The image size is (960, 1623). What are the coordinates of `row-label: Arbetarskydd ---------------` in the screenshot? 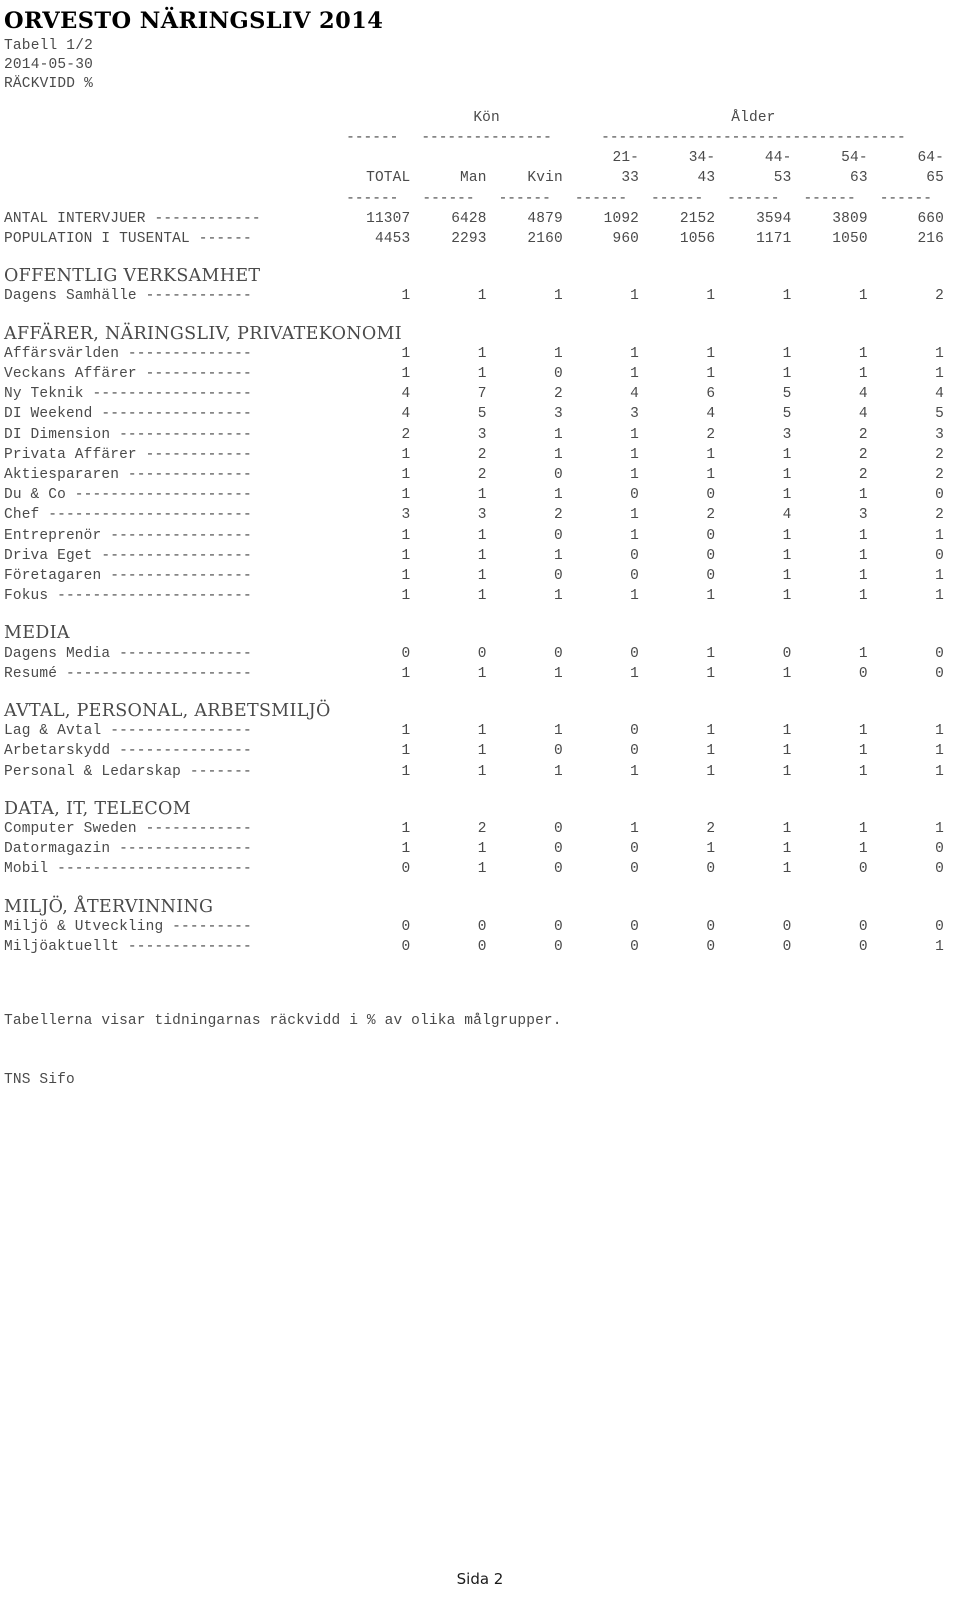 It's located at (128, 751).